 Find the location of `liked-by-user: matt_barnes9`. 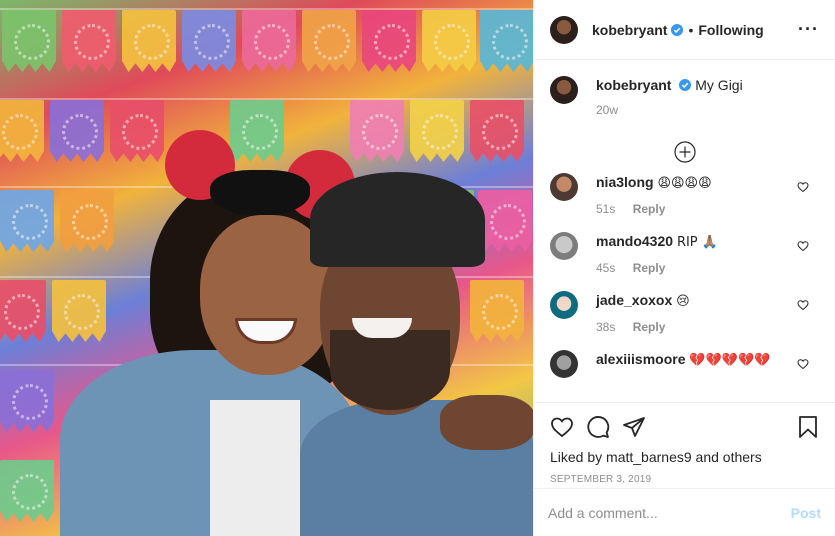

liked-by-user: matt_barnes9 is located at coordinates (649, 457).